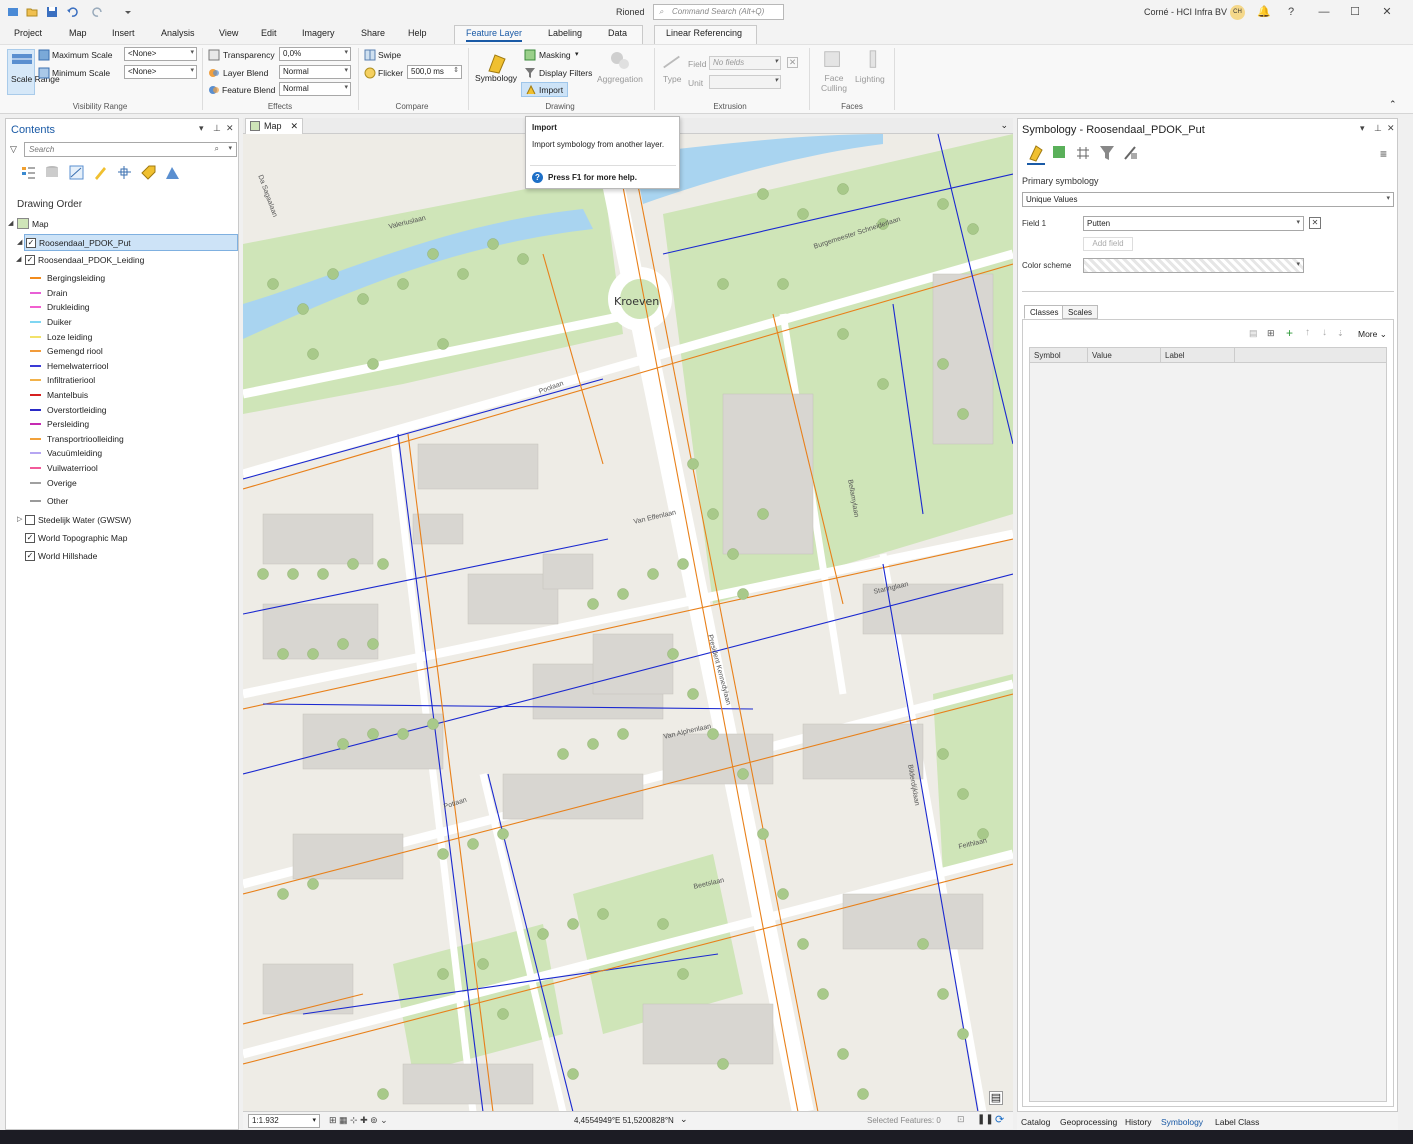  Describe the element at coordinates (130, 149) in the screenshot. I see `contents-search-input: Search ⌕ ▾` at that location.